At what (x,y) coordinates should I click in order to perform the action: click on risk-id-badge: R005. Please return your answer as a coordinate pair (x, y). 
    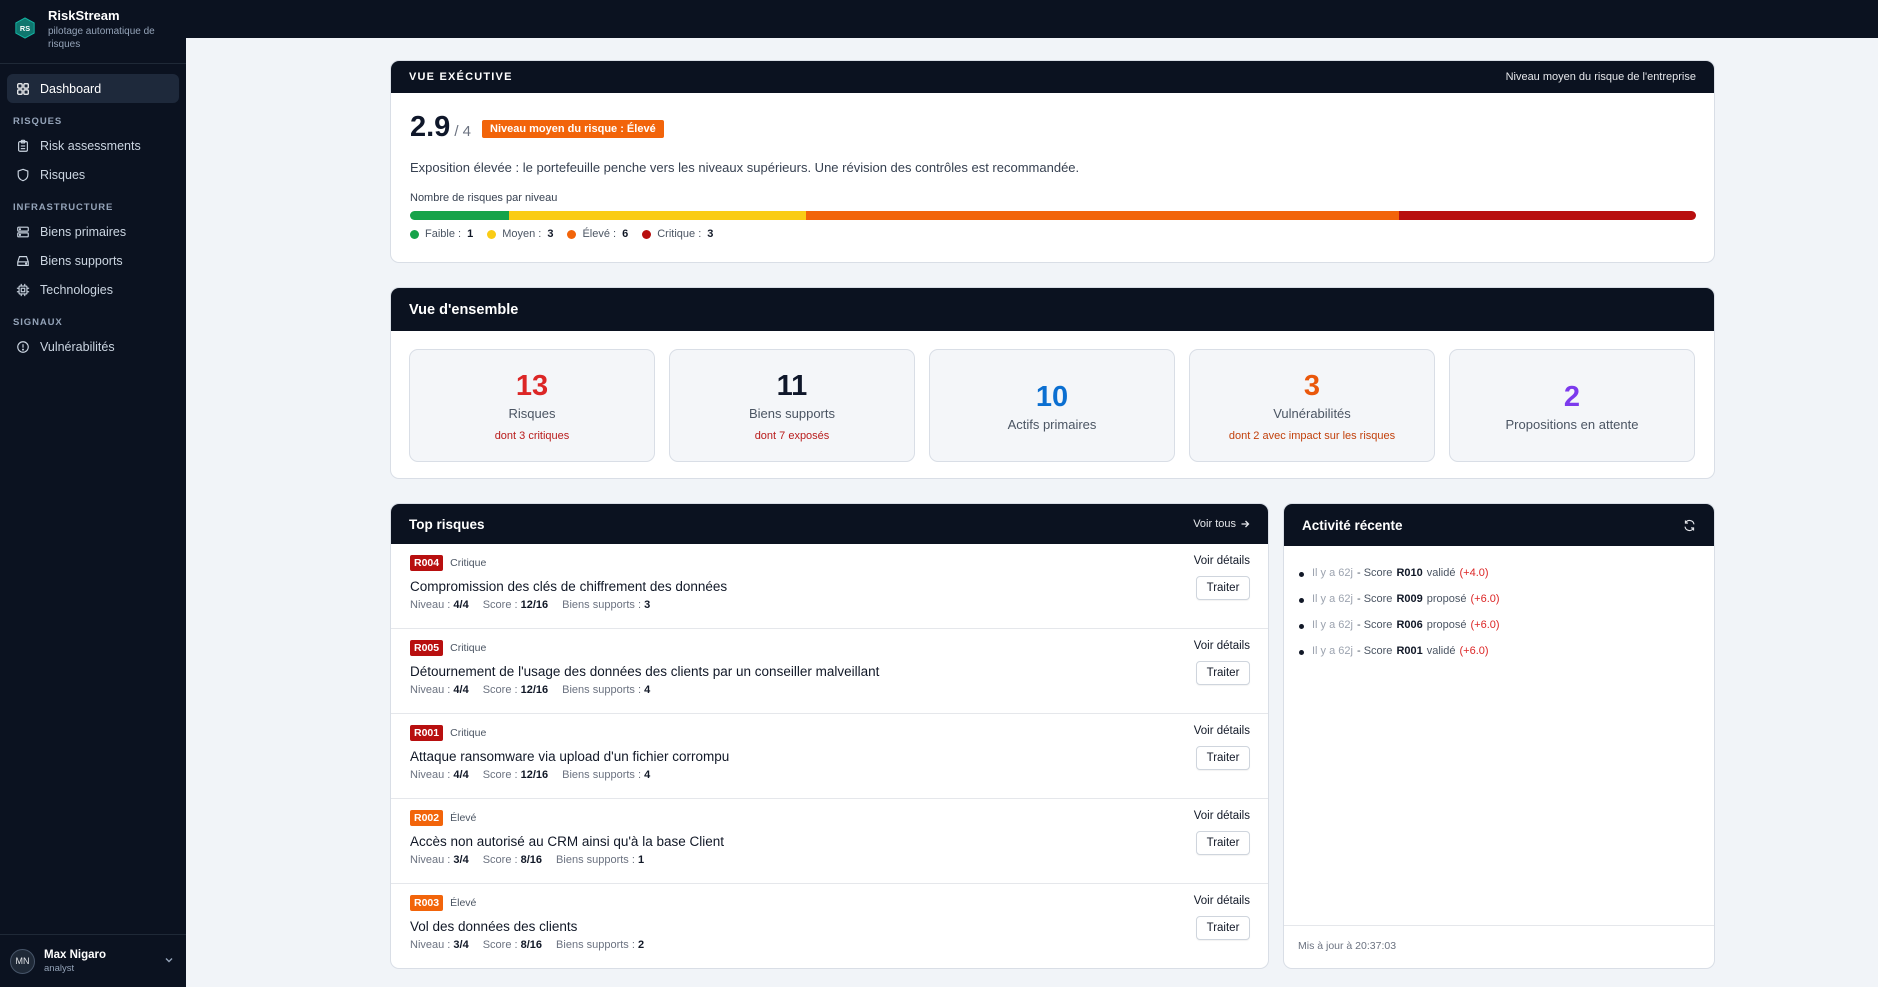
    Looking at the image, I should click on (427, 648).